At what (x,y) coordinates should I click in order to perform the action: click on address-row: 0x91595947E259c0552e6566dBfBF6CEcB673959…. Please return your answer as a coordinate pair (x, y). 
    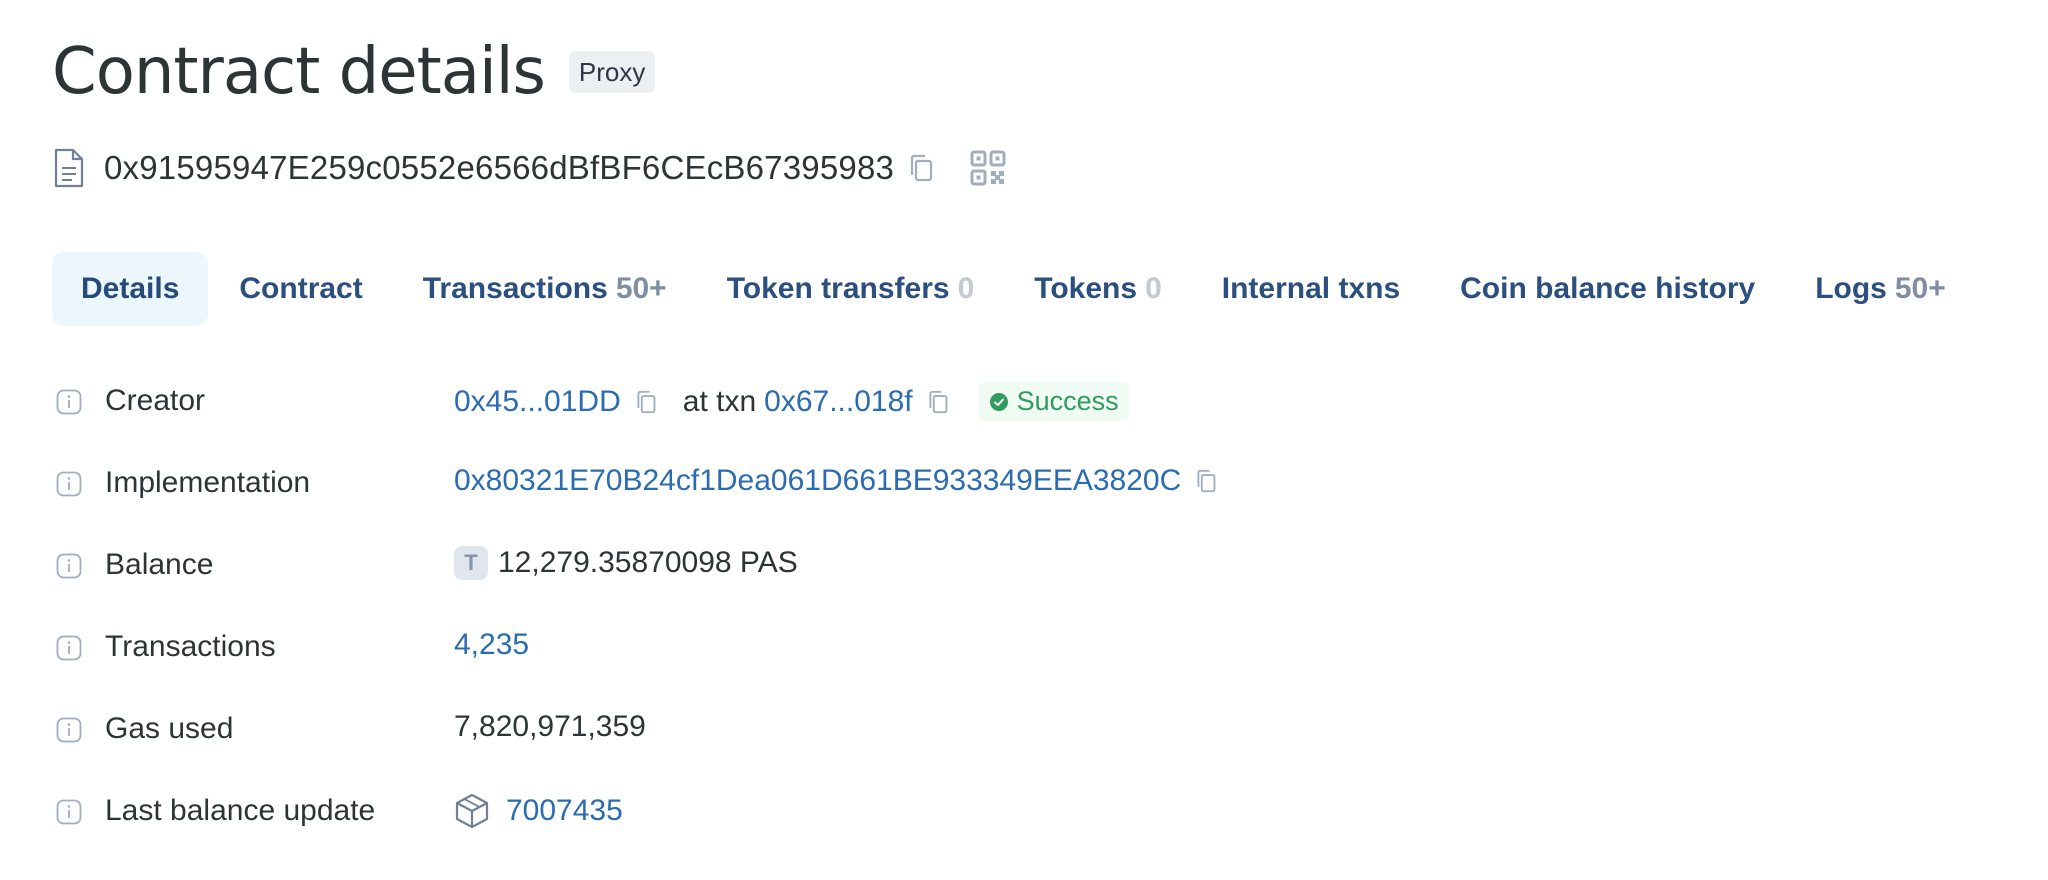
    Looking at the image, I should click on (529, 168).